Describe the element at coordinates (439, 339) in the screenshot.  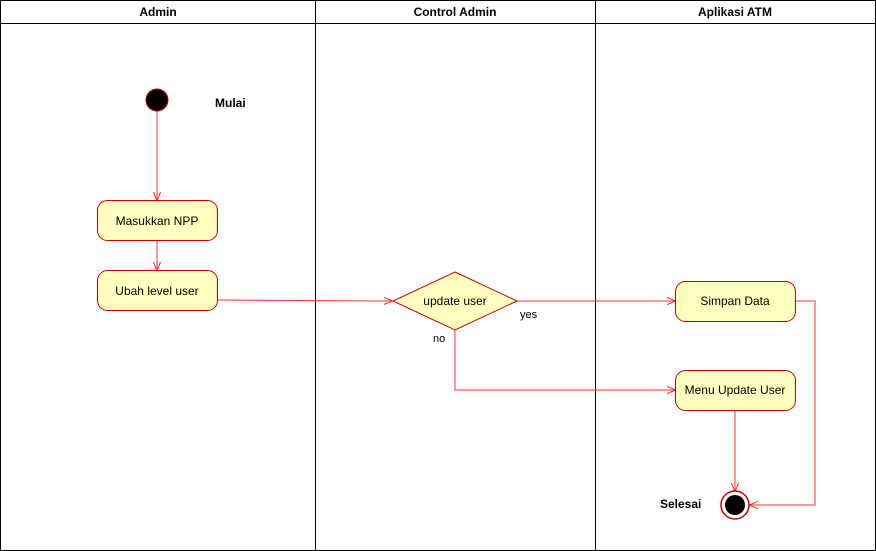
I see `edge-label-no: no` at that location.